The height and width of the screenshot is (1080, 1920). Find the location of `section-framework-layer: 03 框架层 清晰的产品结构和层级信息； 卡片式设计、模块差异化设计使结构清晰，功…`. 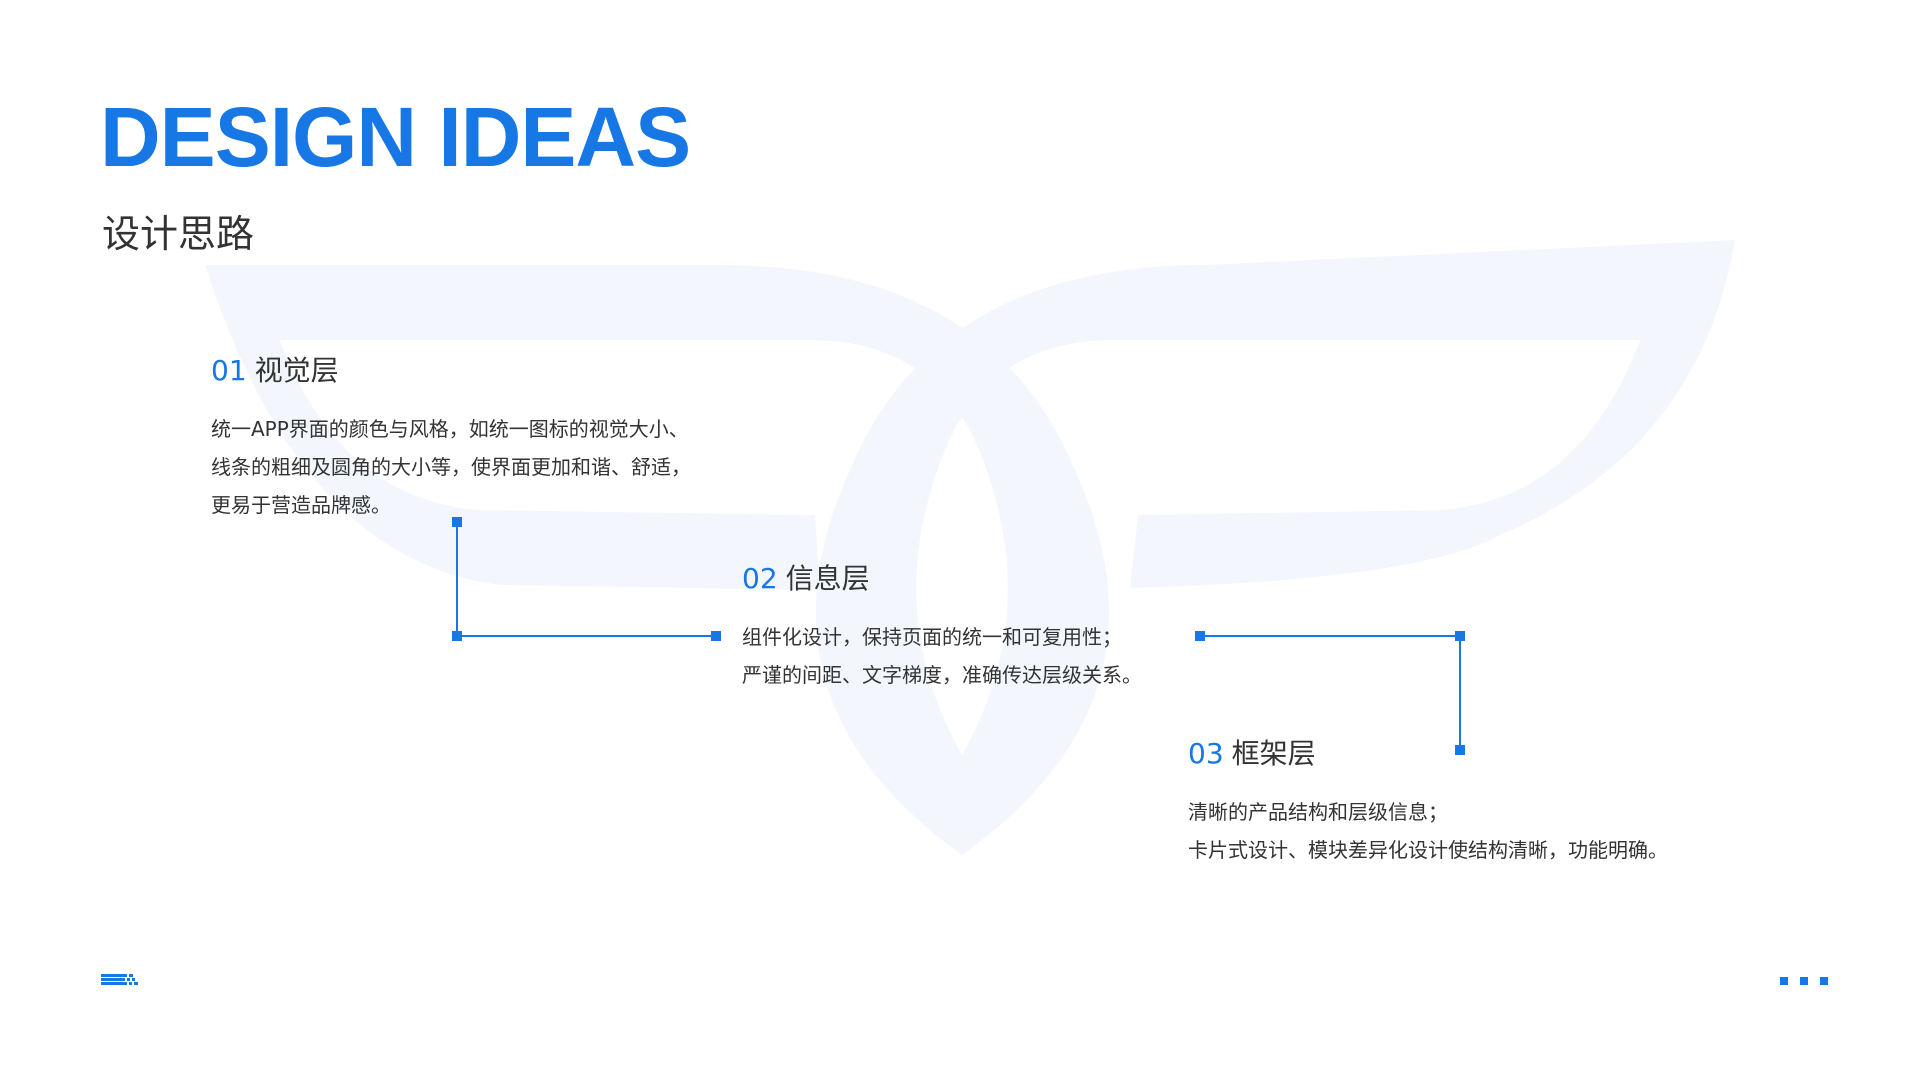

section-framework-layer: 03 框架层 清晰的产品结构和层级信息； 卡片式设计、模块差异化设计使结构清晰，功… is located at coordinates (1428, 803).